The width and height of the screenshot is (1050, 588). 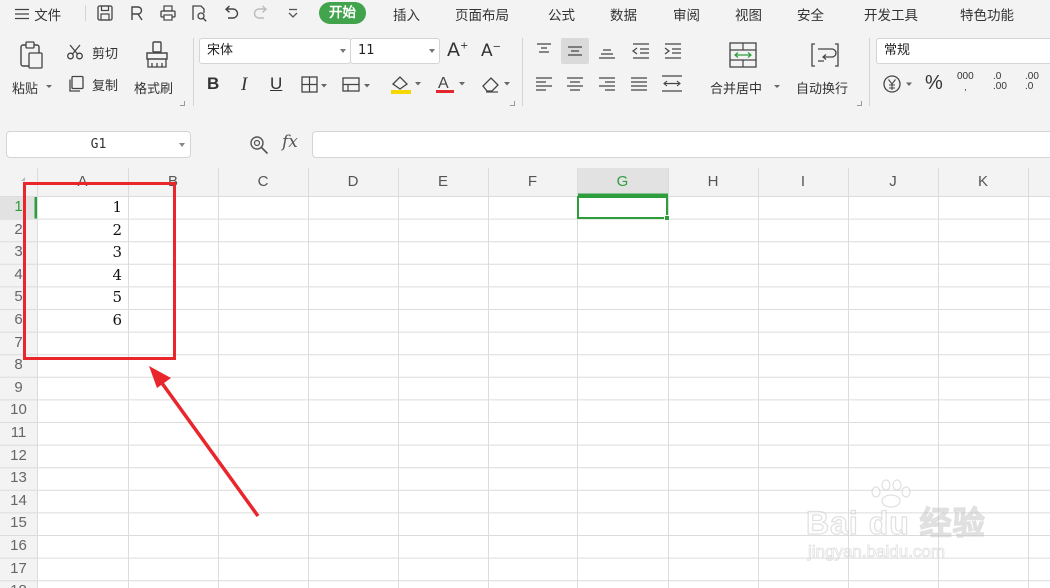 What do you see at coordinates (891, 14) in the screenshot?
I see `tab-developer: 开发工具` at bounding box center [891, 14].